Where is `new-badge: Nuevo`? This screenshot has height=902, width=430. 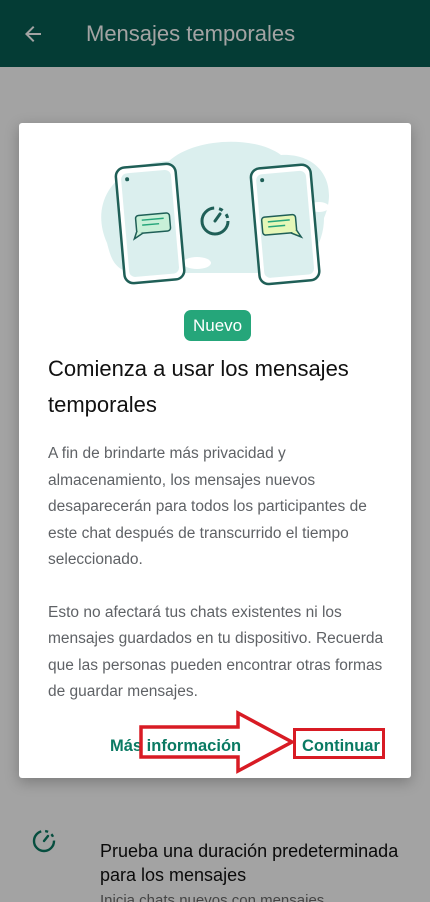
new-badge: Nuevo is located at coordinates (218, 325).